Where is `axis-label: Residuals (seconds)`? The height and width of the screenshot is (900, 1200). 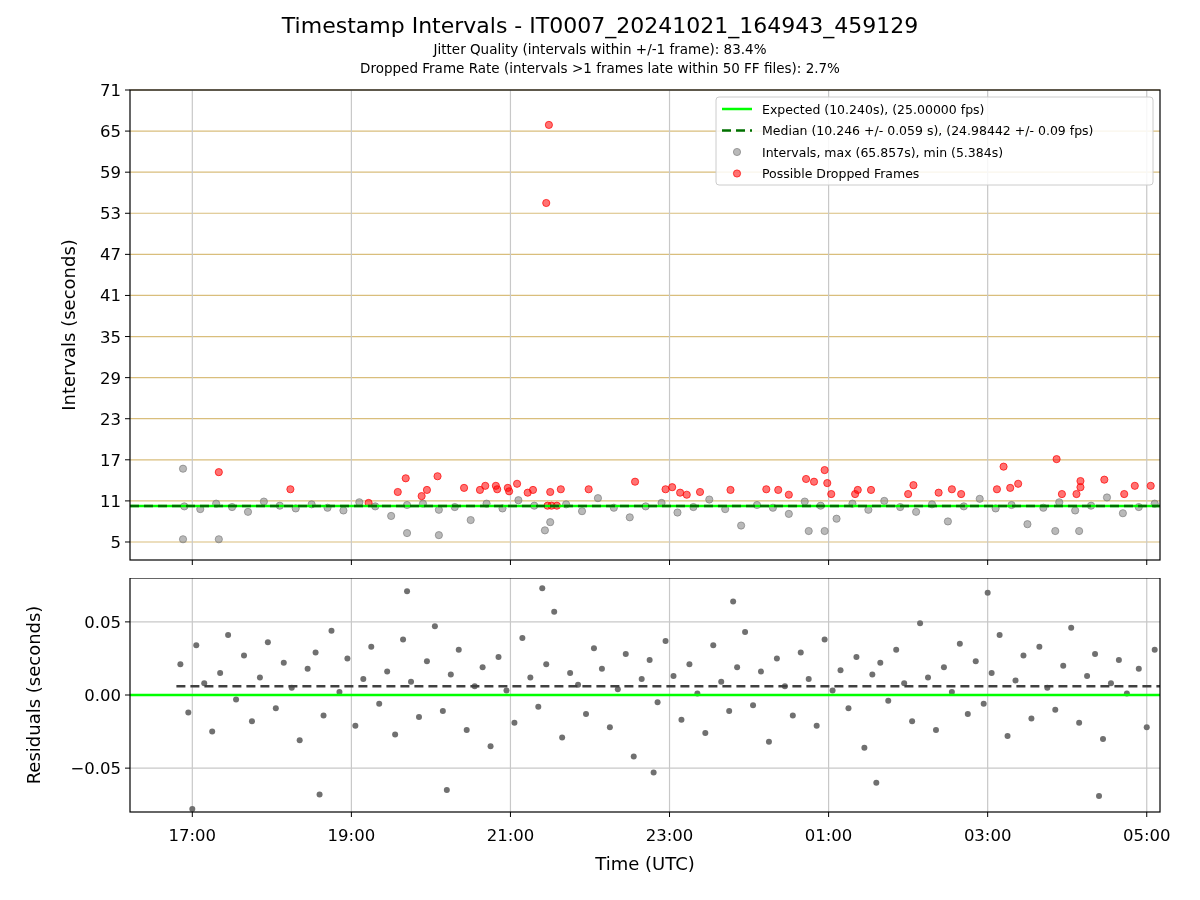
axis-label: Residuals (seconds) is located at coordinates (33, 695).